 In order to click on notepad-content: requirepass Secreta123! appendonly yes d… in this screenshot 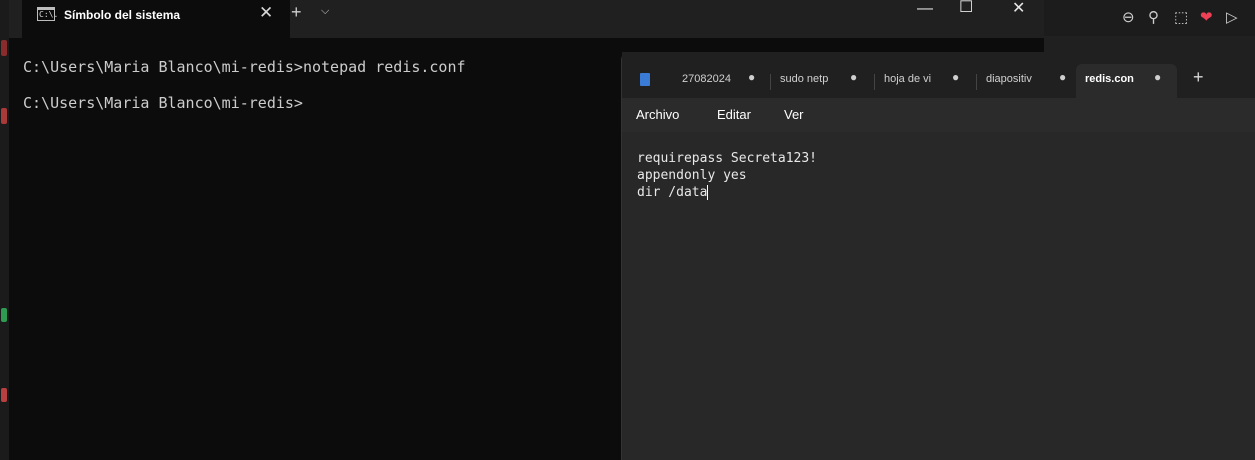, I will do `click(727, 175)`.